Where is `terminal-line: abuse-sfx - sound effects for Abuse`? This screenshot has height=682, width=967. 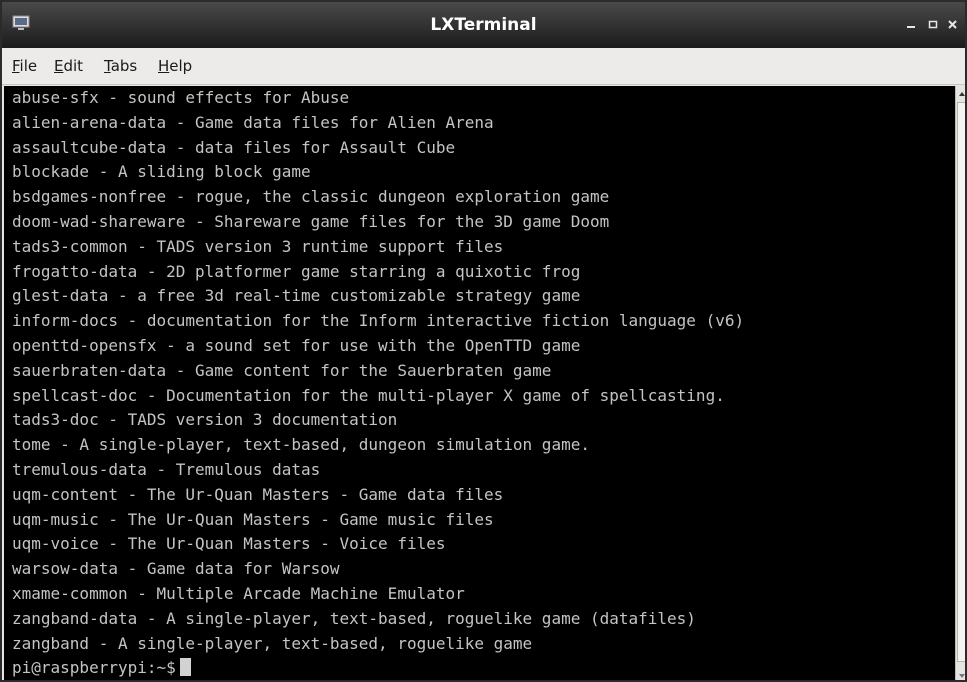 terminal-line: abuse-sfx - sound effects for Abuse is located at coordinates (181, 97).